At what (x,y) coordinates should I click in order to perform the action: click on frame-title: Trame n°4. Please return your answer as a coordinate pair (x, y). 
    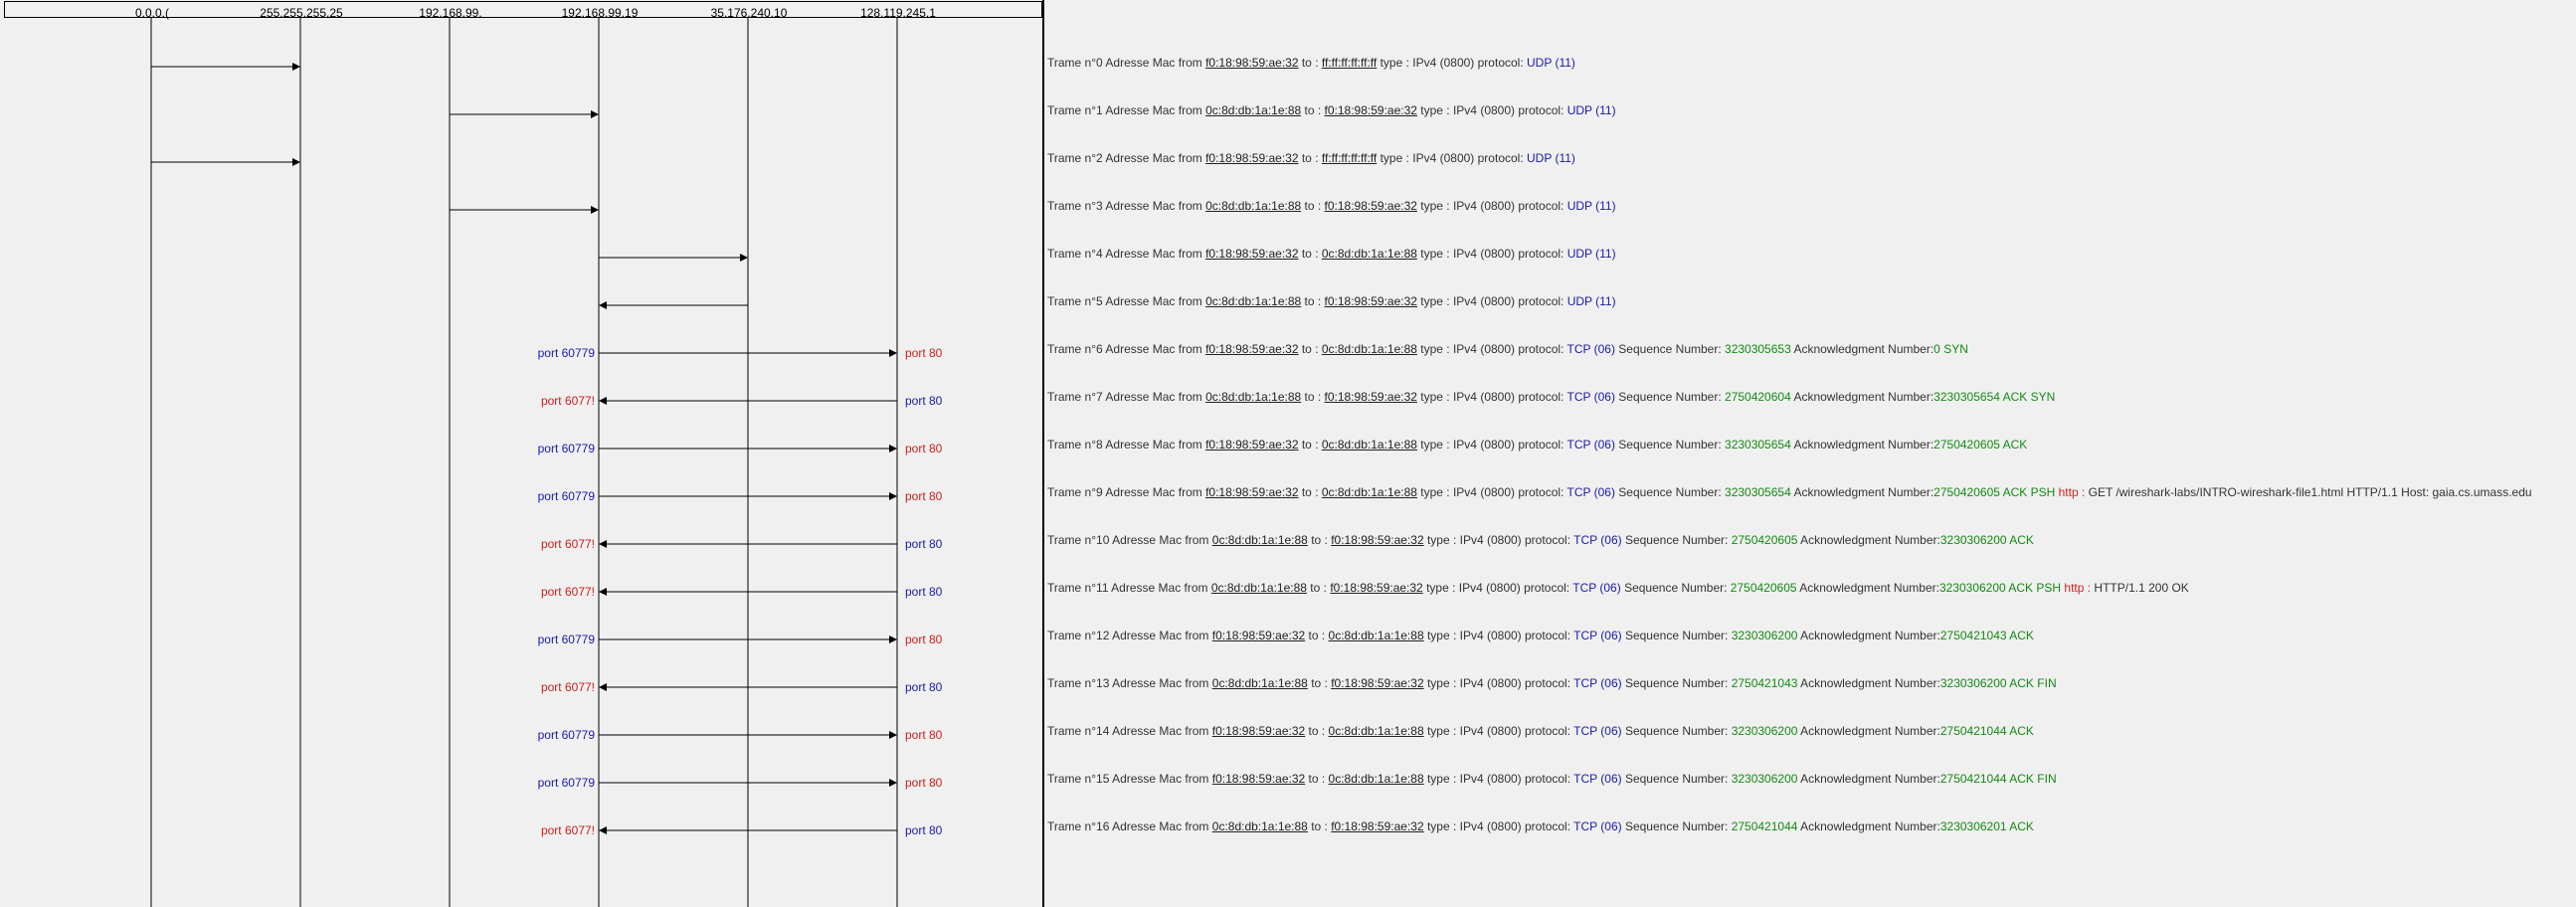
    Looking at the image, I should click on (1076, 254).